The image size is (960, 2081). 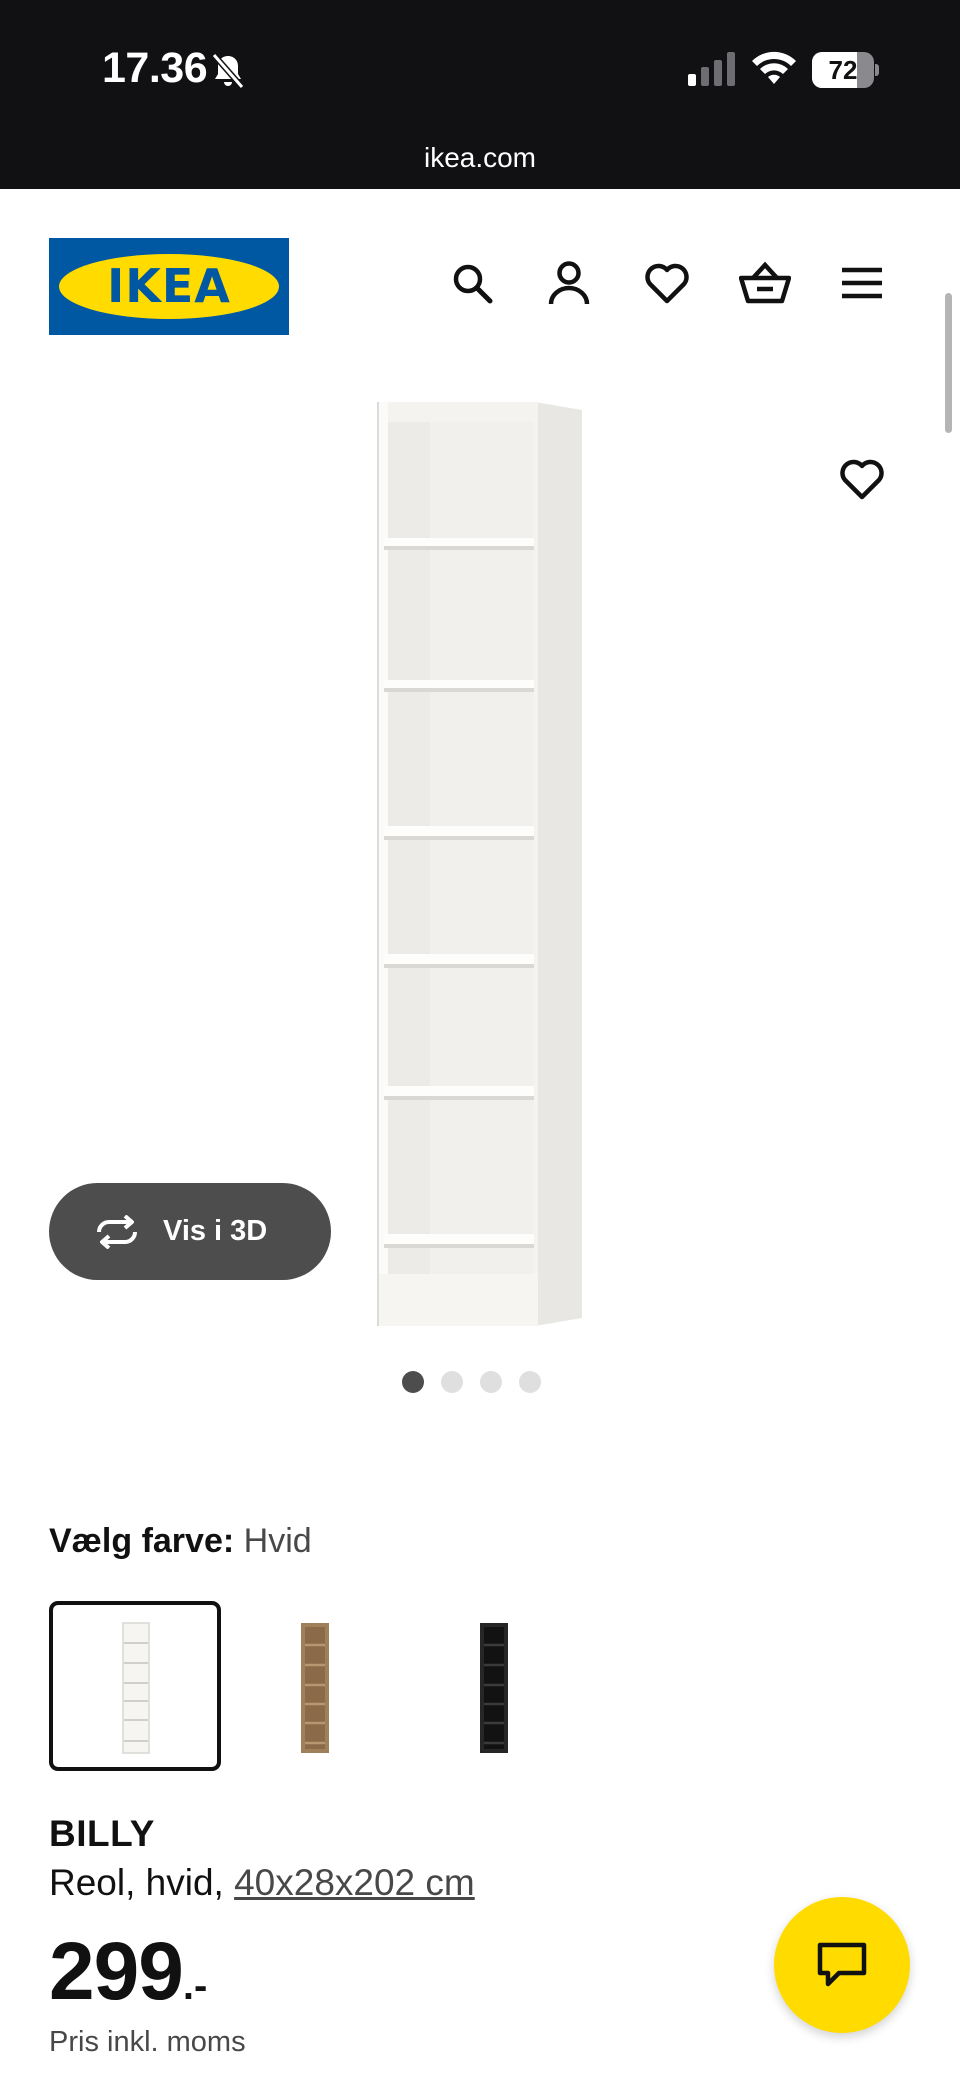 What do you see at coordinates (142, 1541) in the screenshot?
I see `color-label: Vælg farve:` at bounding box center [142, 1541].